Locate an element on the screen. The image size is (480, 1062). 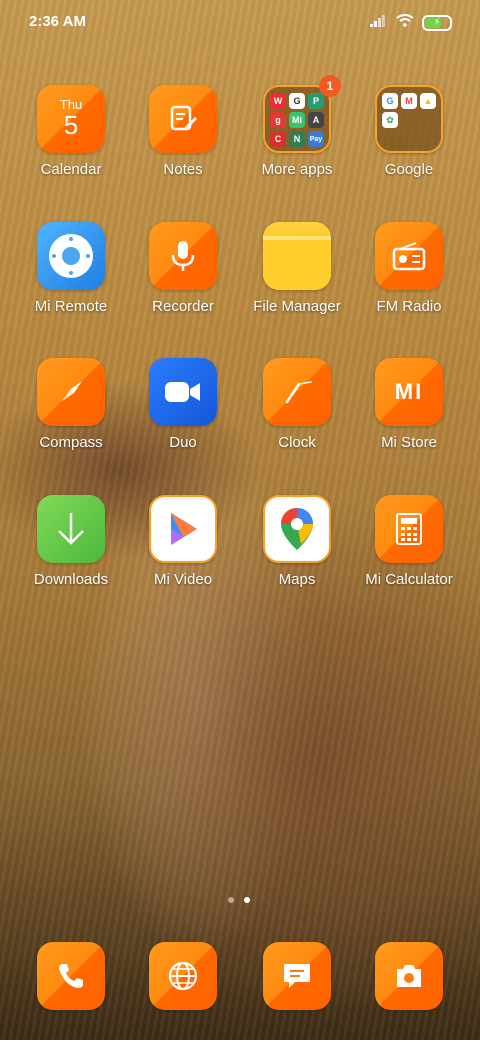
folder-icon: W G P g Mi A C N Pay is located at coordinates (297, 119).